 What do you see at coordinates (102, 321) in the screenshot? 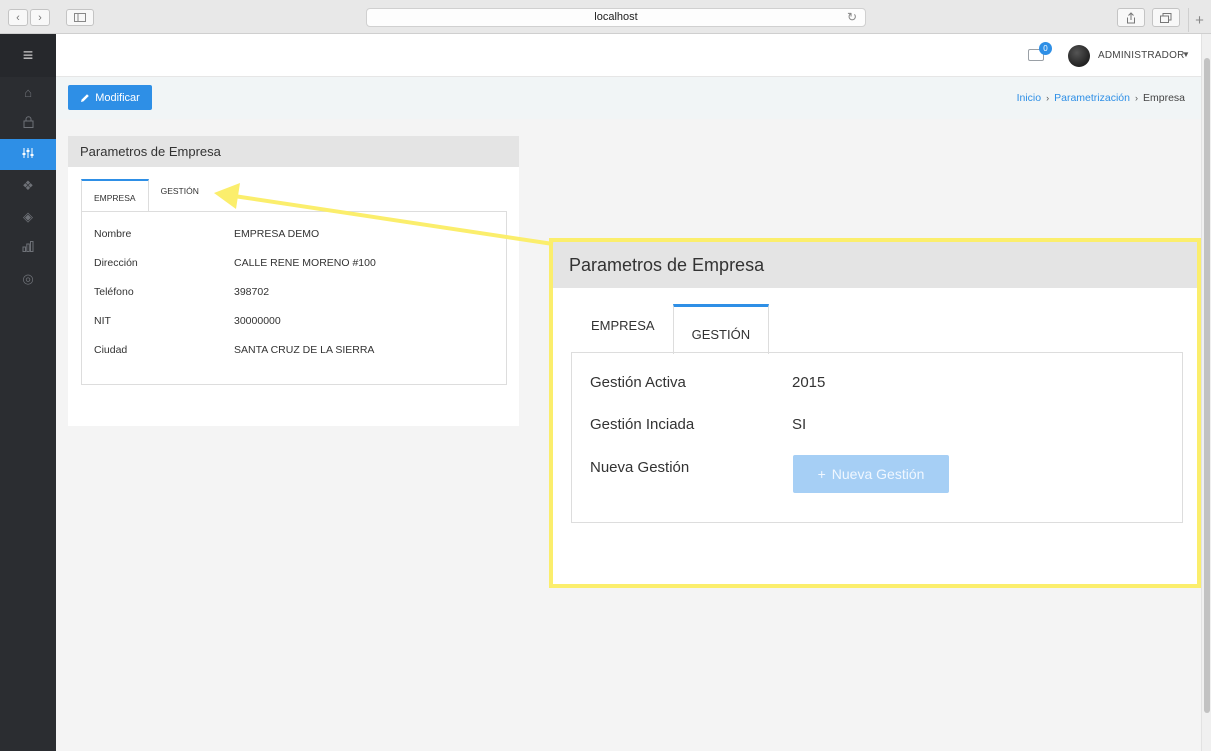
I see `field-label: NIT` at bounding box center [102, 321].